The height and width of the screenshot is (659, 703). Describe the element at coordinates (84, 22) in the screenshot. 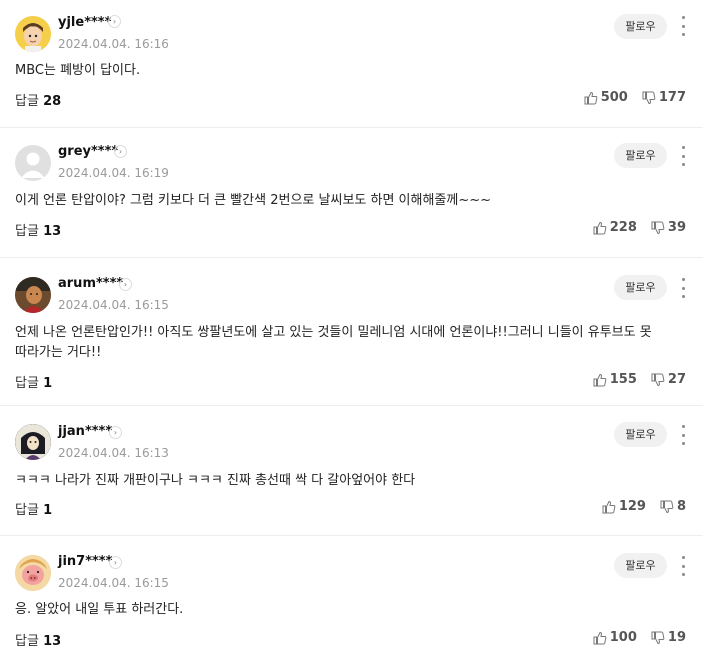

I see `author-nickname: yjle****` at that location.